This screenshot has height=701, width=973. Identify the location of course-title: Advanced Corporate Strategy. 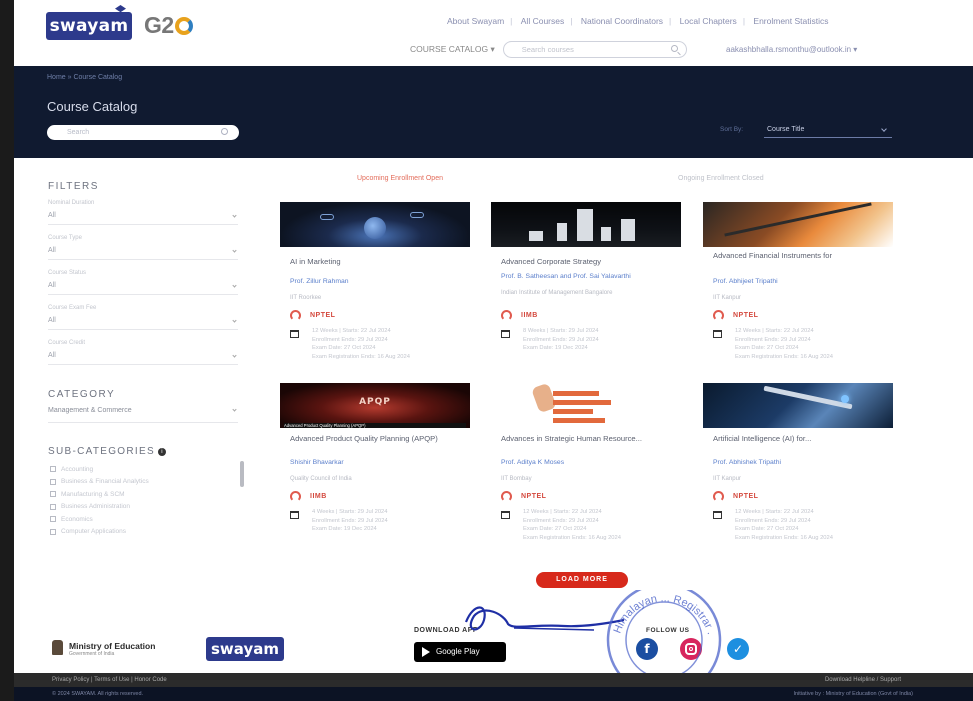
(587, 261).